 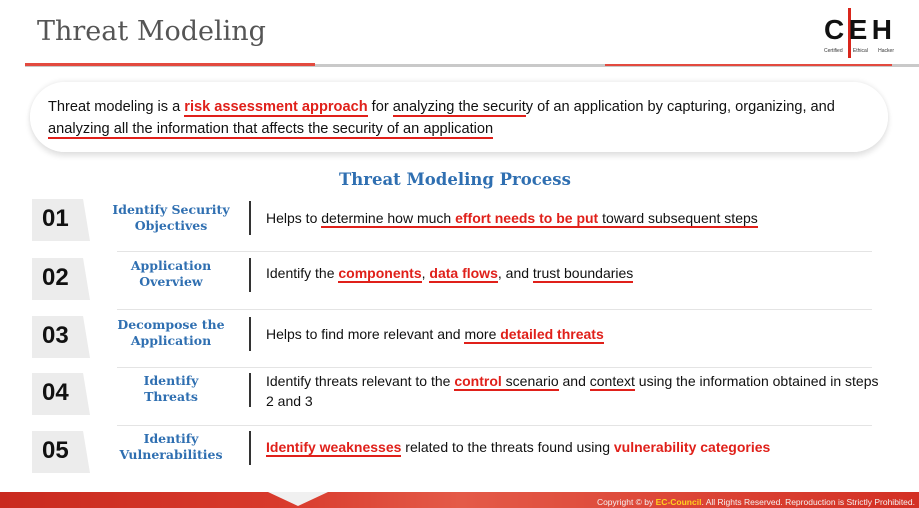 What do you see at coordinates (552, 335) in the screenshot?
I see `emphasis-segment: detailed threats` at bounding box center [552, 335].